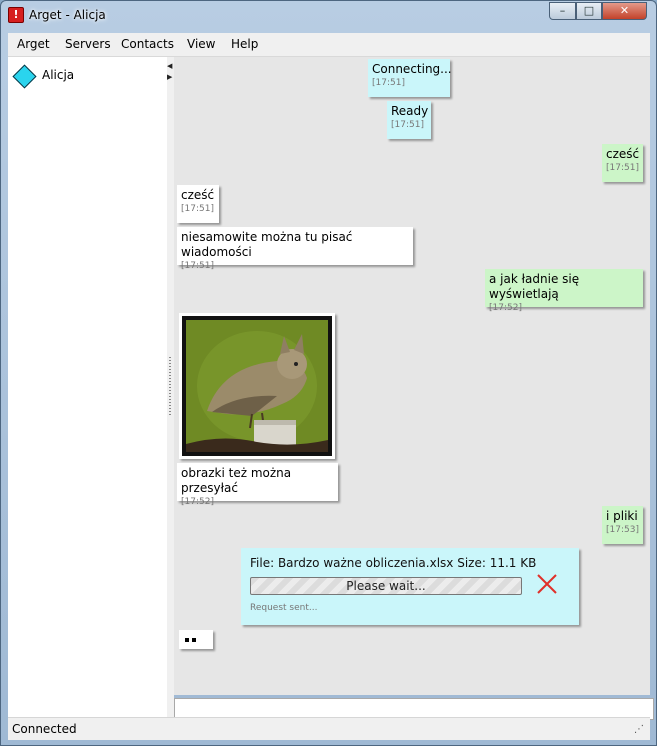 The width and height of the screenshot is (657, 746). What do you see at coordinates (87, 76) in the screenshot?
I see `contact-item-alicja: Alicja` at bounding box center [87, 76].